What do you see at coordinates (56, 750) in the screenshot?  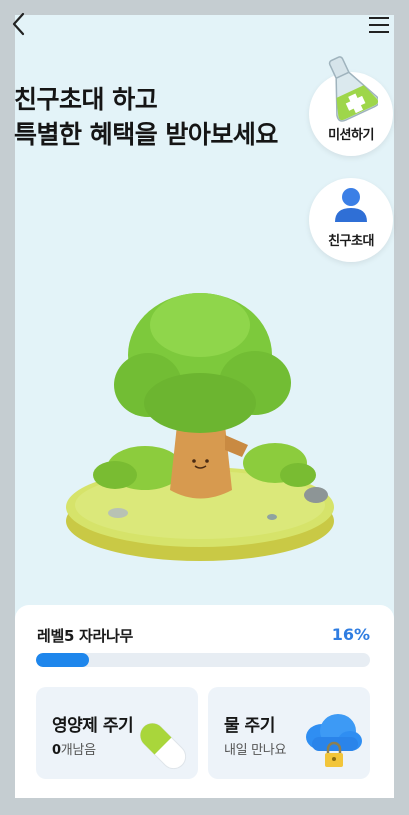 I see `nutrient-count: 0` at bounding box center [56, 750].